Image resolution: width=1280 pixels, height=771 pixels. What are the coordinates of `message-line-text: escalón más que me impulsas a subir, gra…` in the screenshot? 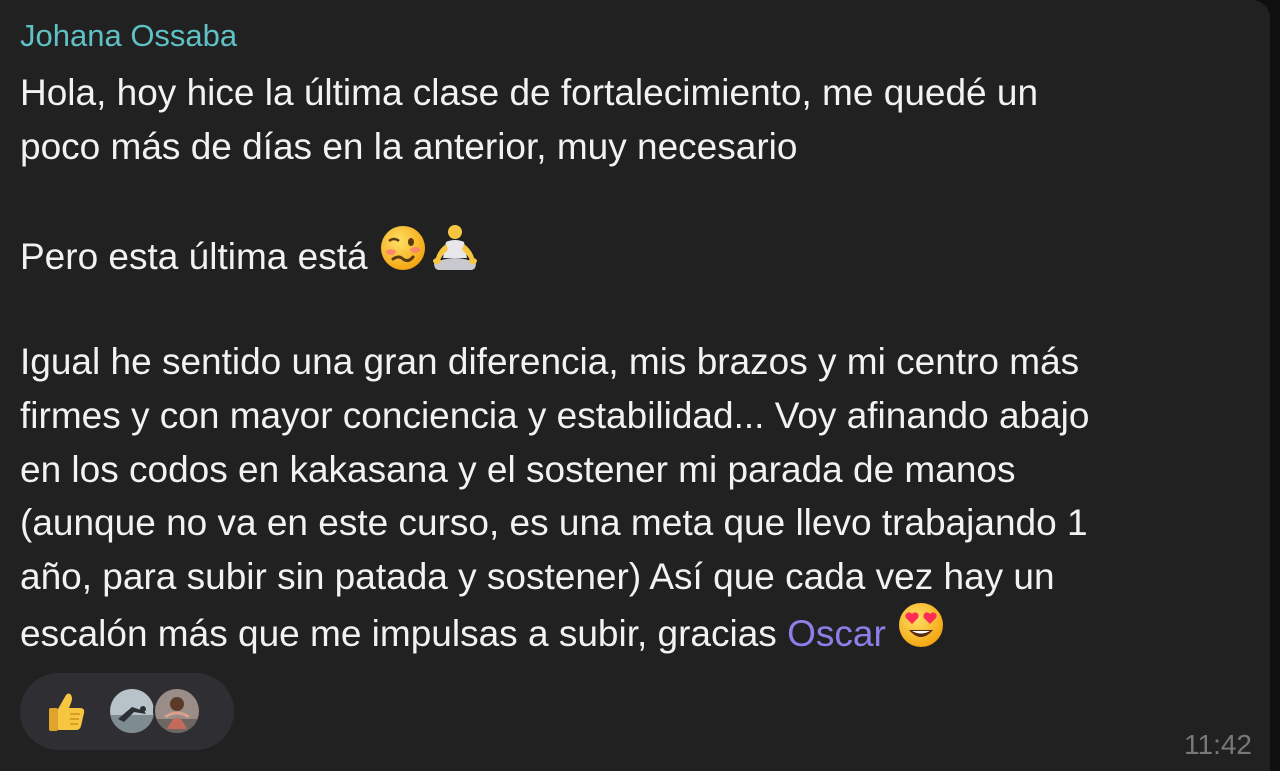 It's located at (404, 634).